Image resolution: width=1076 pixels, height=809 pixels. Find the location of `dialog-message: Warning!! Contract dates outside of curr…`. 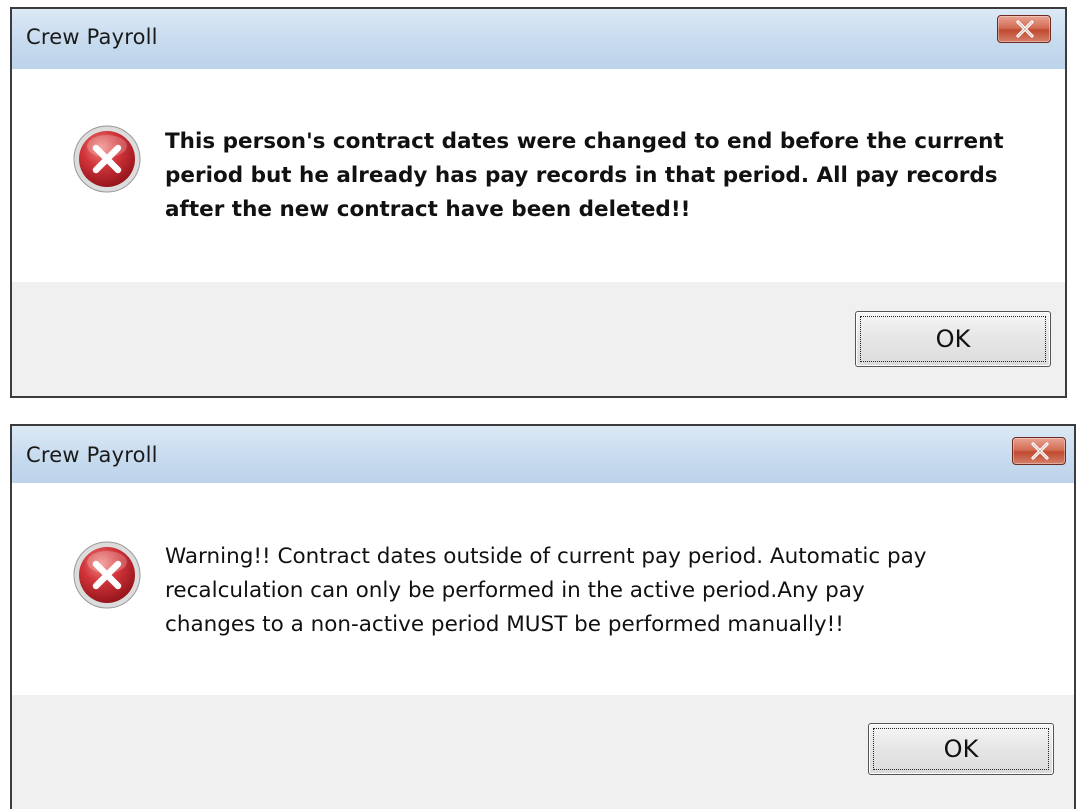

dialog-message: Warning!! Contract dates outside of curr… is located at coordinates (546, 590).